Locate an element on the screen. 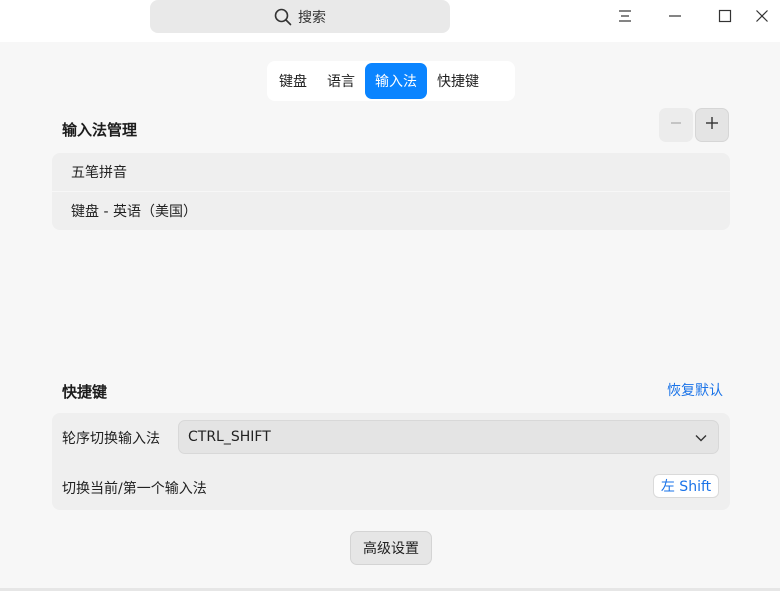 The height and width of the screenshot is (591, 780). select-value: CTRL_SHIFT is located at coordinates (229, 437).